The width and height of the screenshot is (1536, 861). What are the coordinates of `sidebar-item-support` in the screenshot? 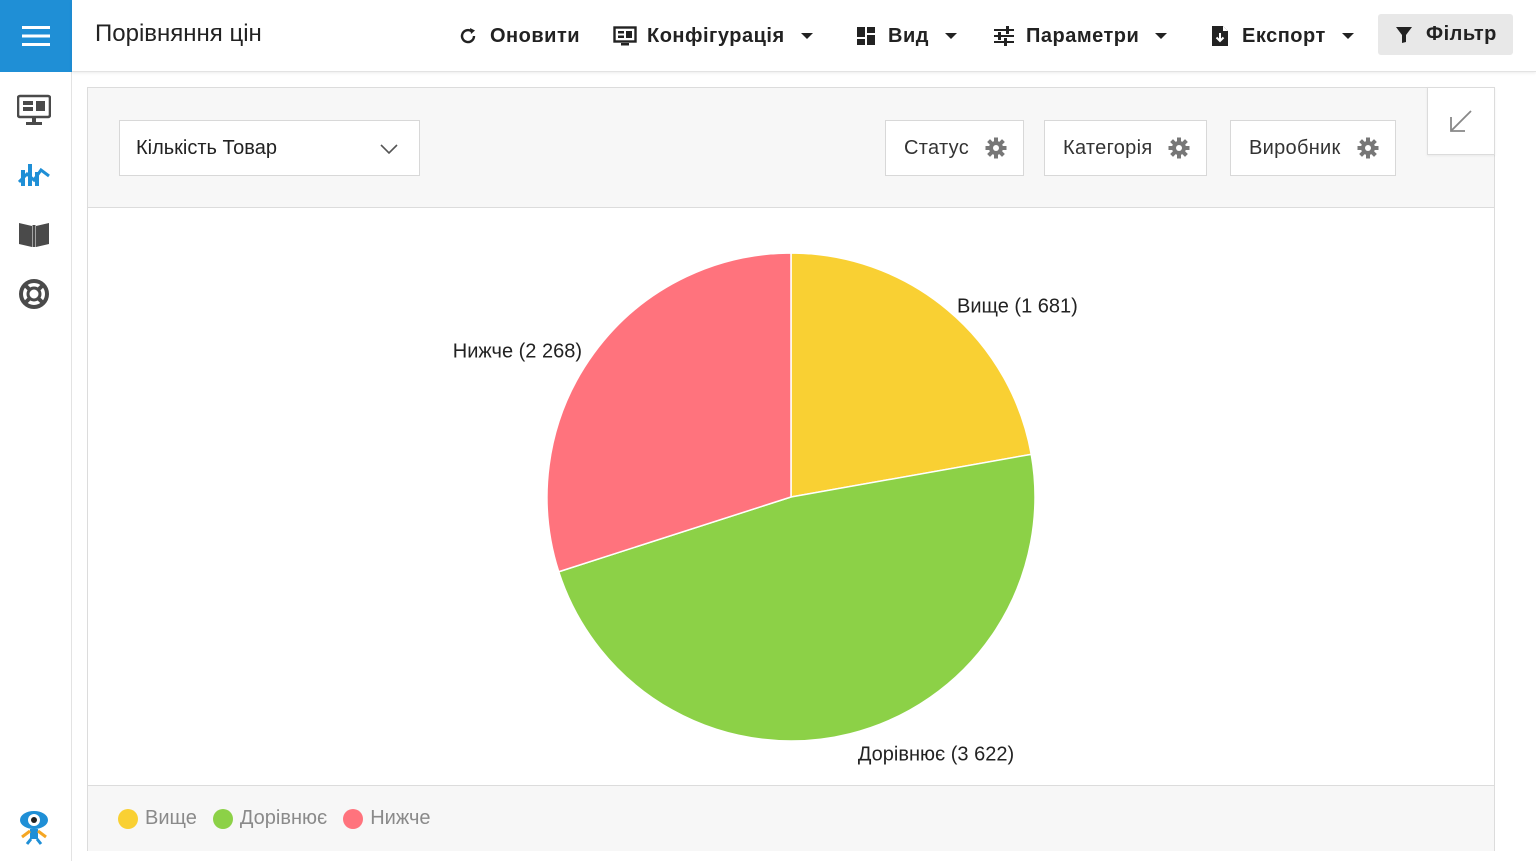 It's located at (34, 294).